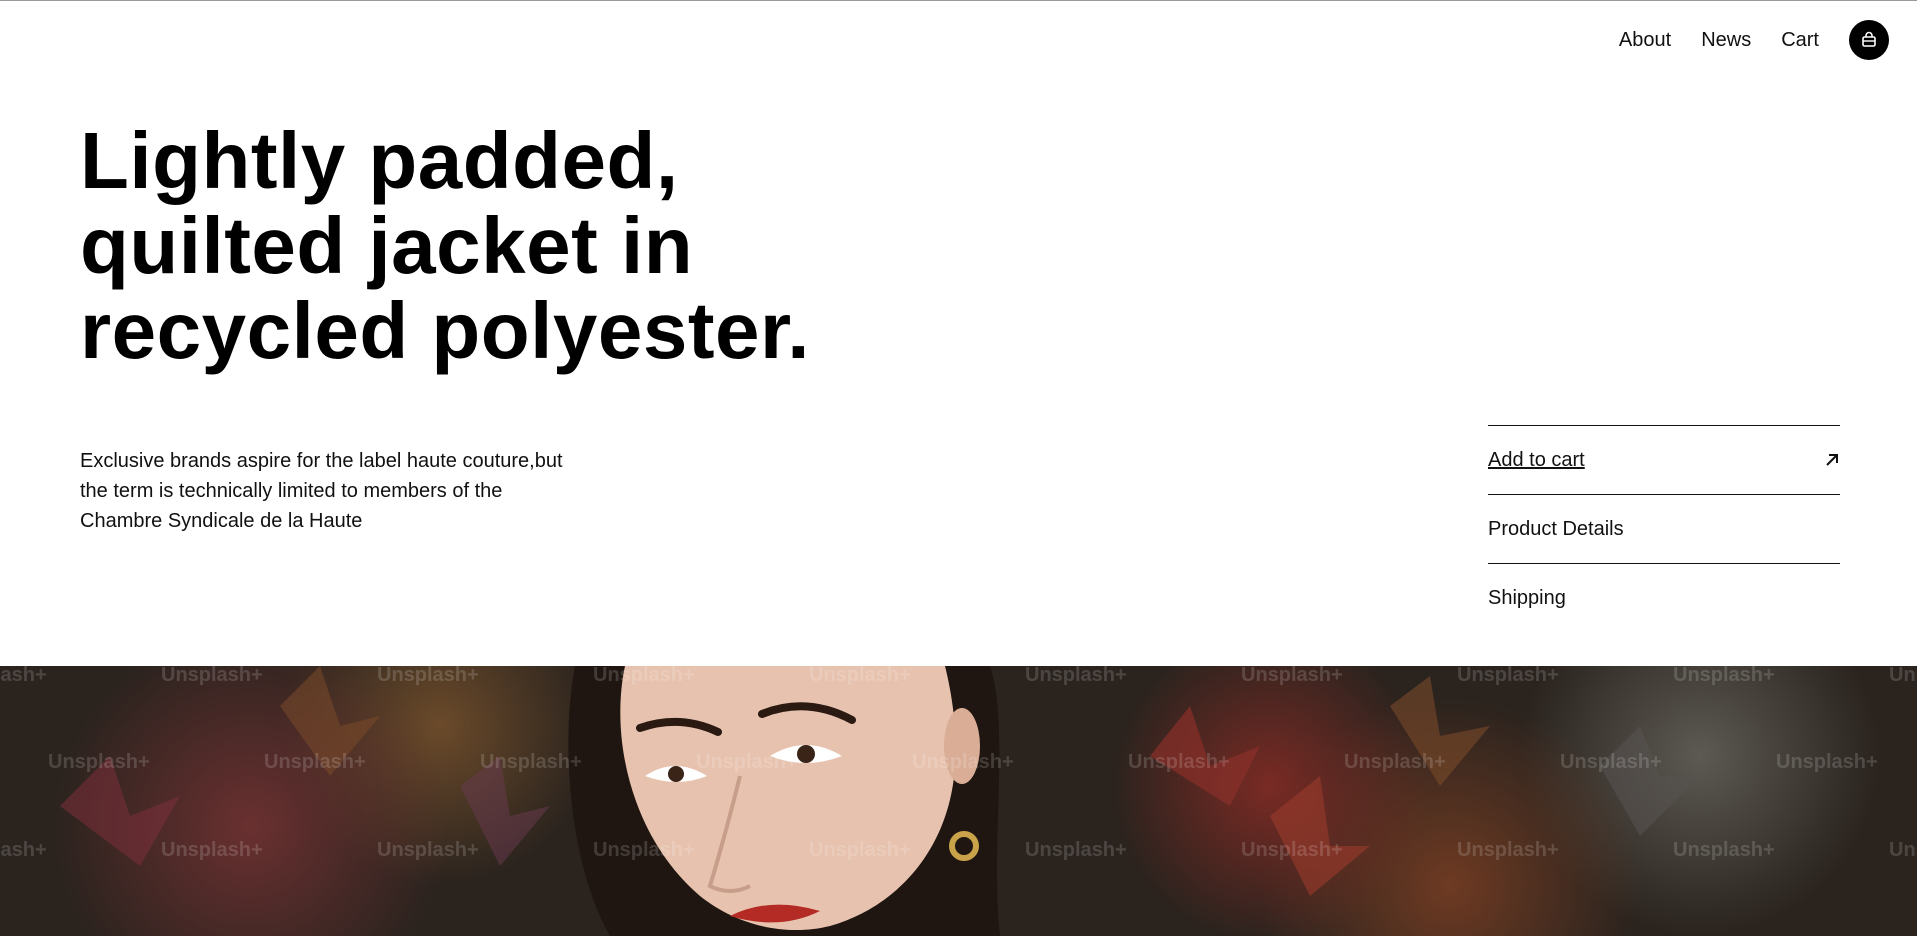  I want to click on shopping-bag-icon, so click(1869, 39).